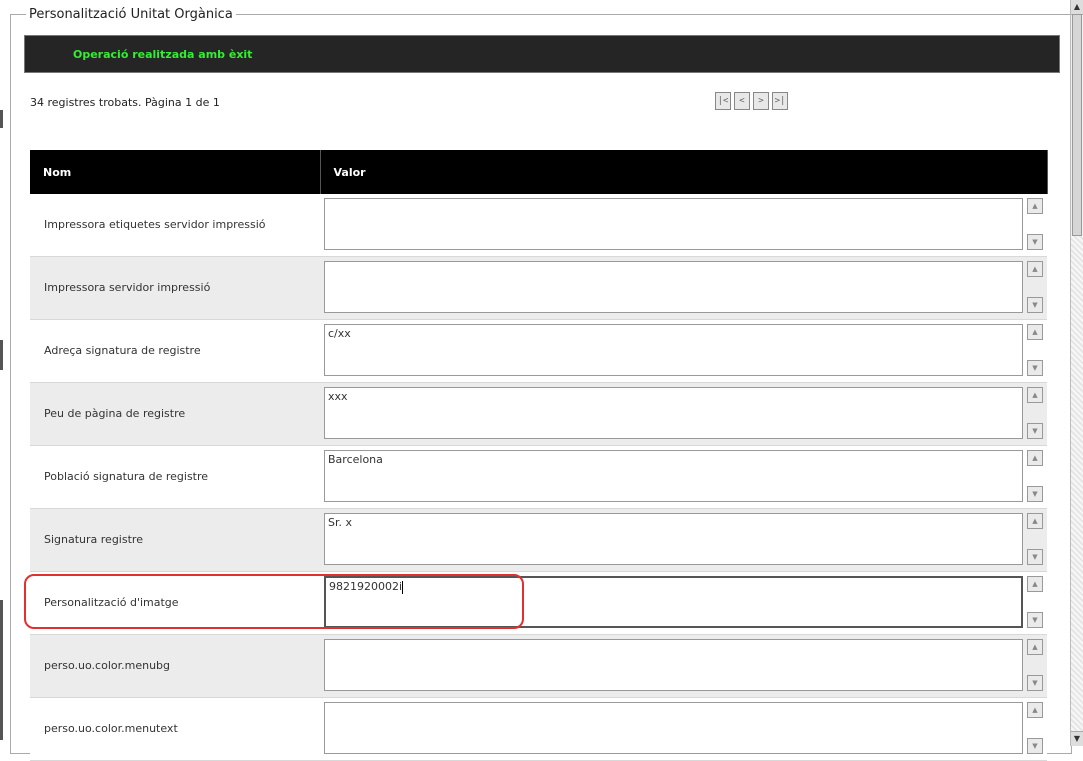  What do you see at coordinates (175, 288) in the screenshot?
I see `row-name: Impressora servidor impressió` at bounding box center [175, 288].